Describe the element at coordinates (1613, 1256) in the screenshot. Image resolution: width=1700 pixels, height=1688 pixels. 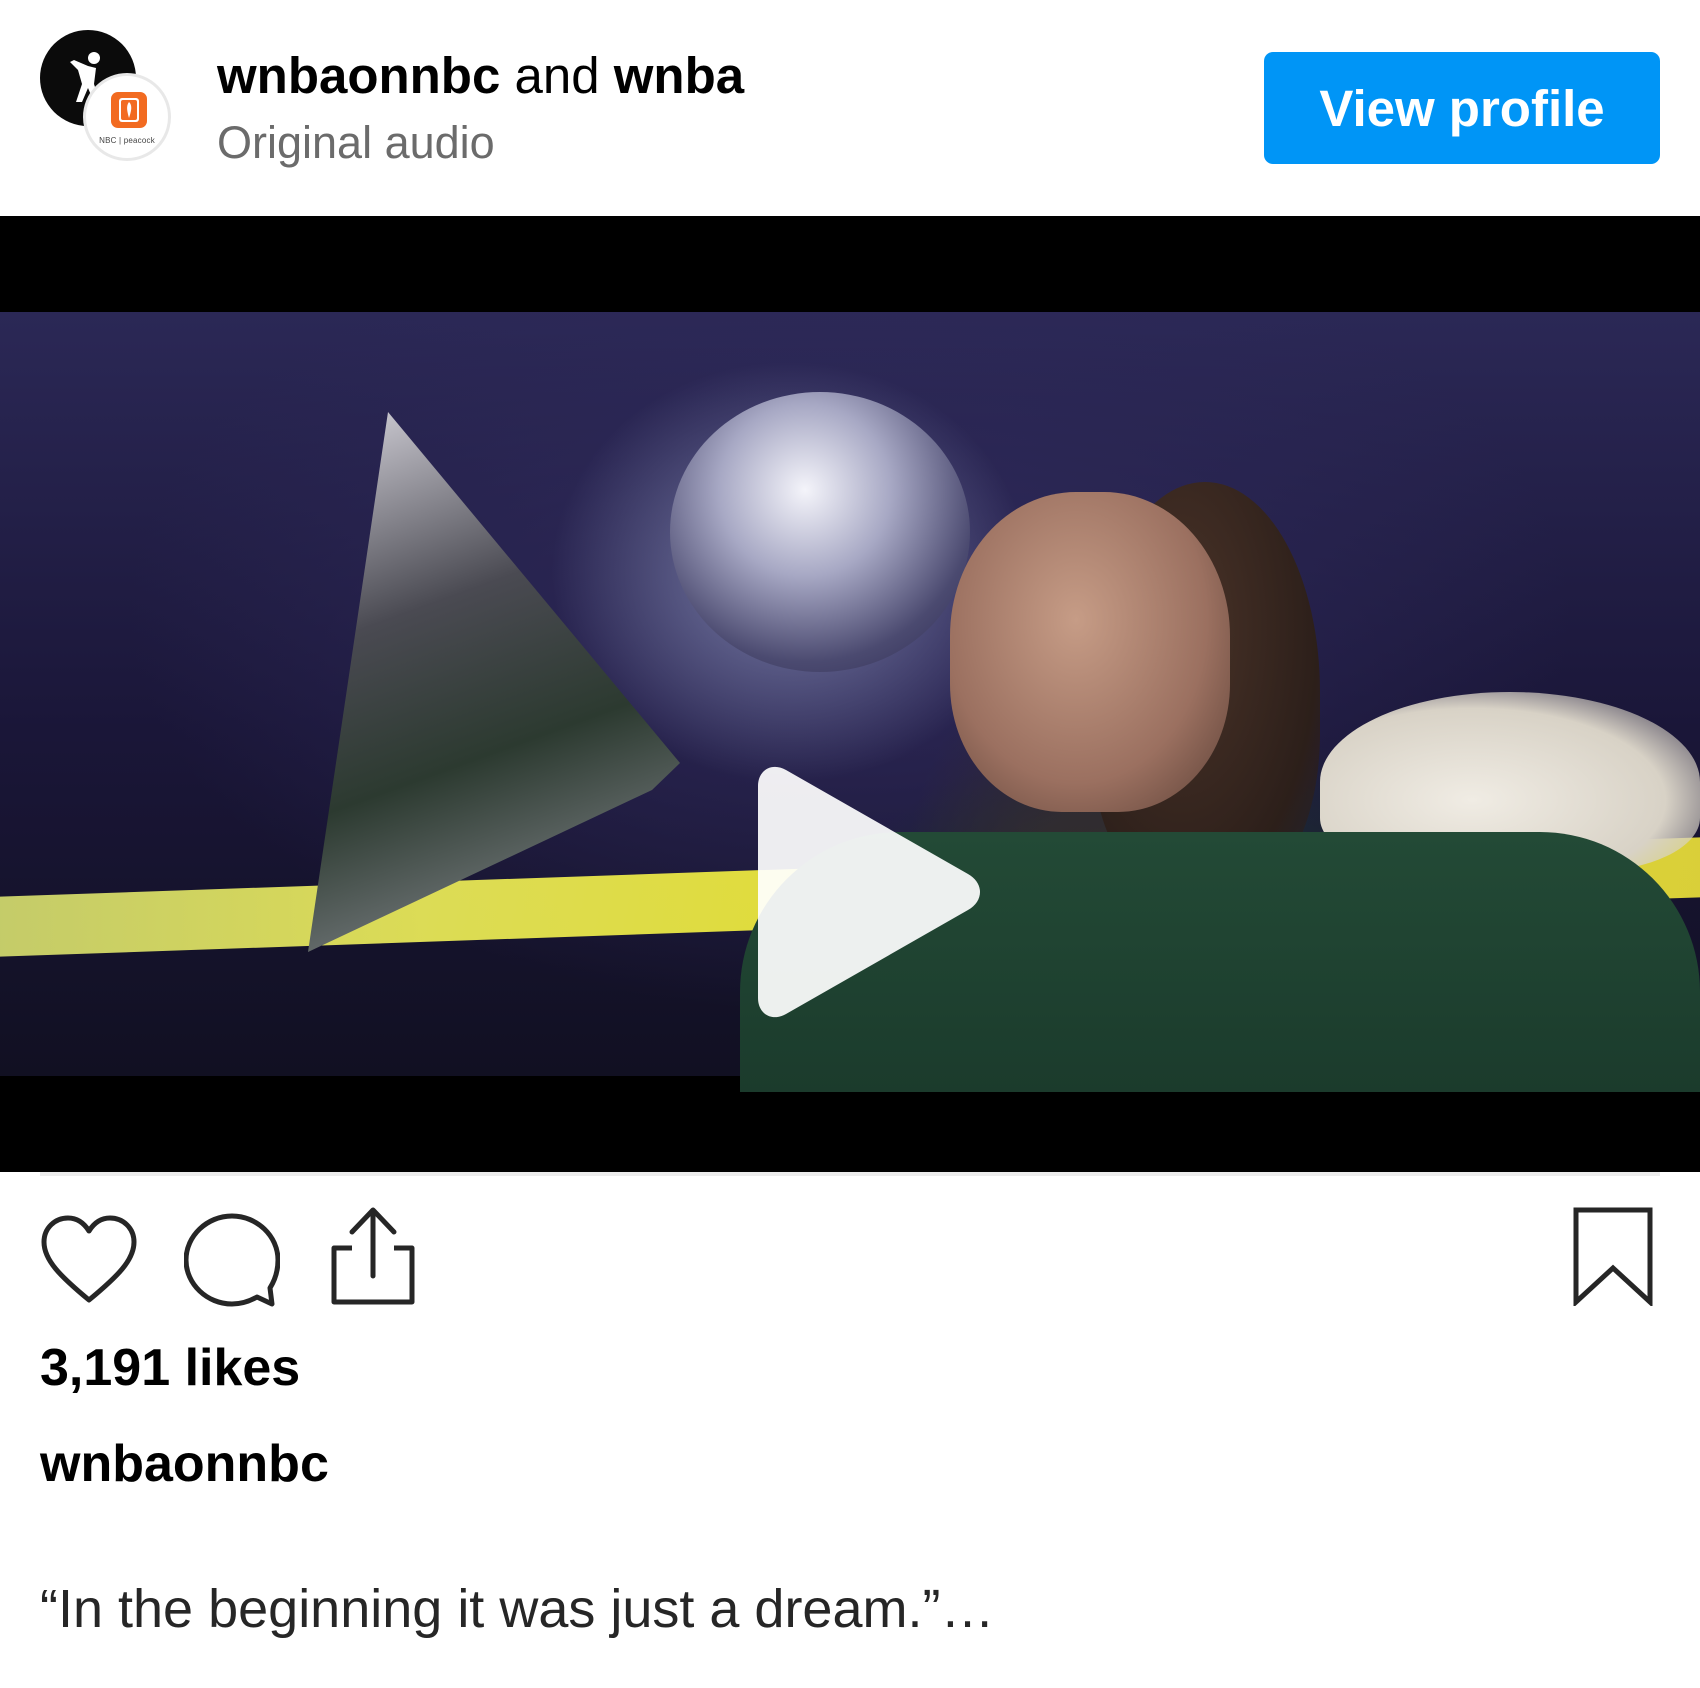
I see `bookmark-icon` at that location.